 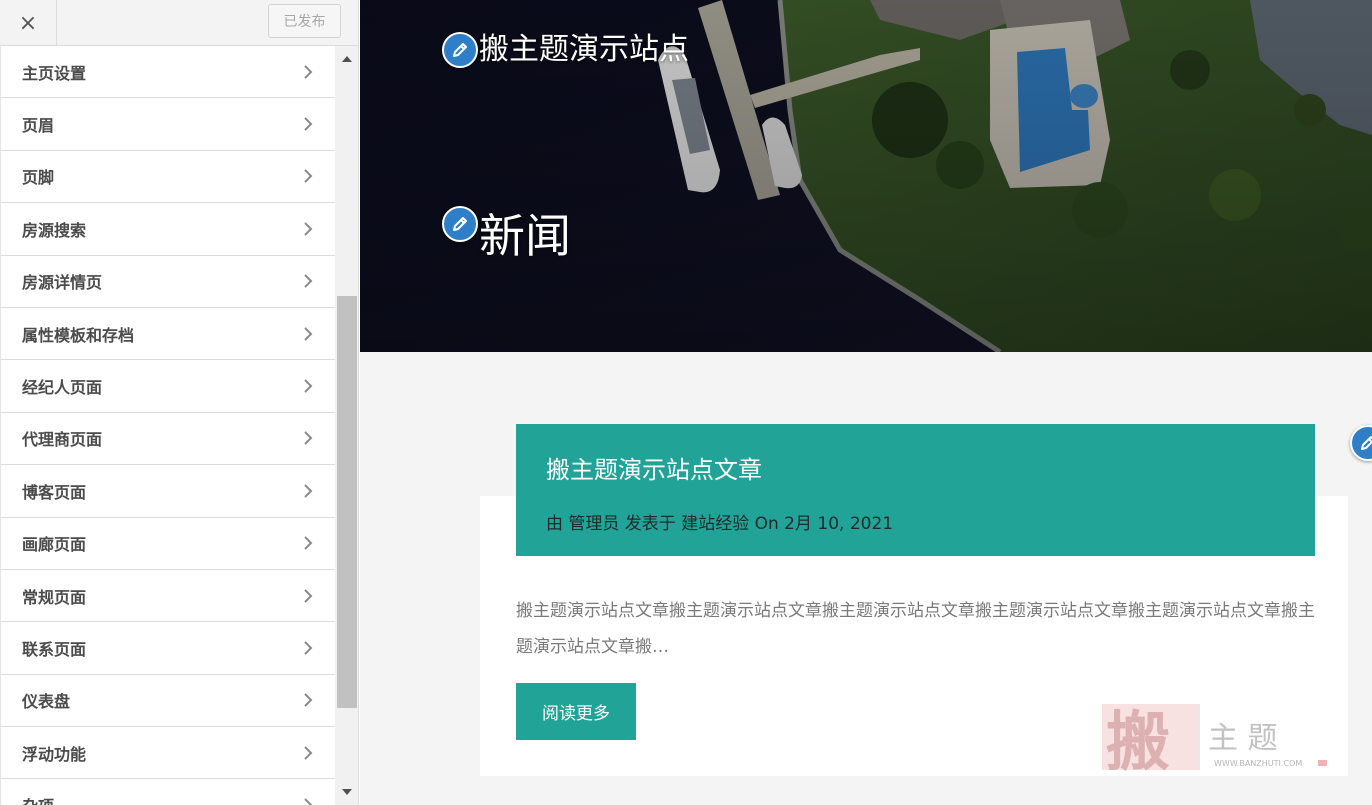 What do you see at coordinates (167, 648) in the screenshot?
I see `menu-item: 联系页面` at bounding box center [167, 648].